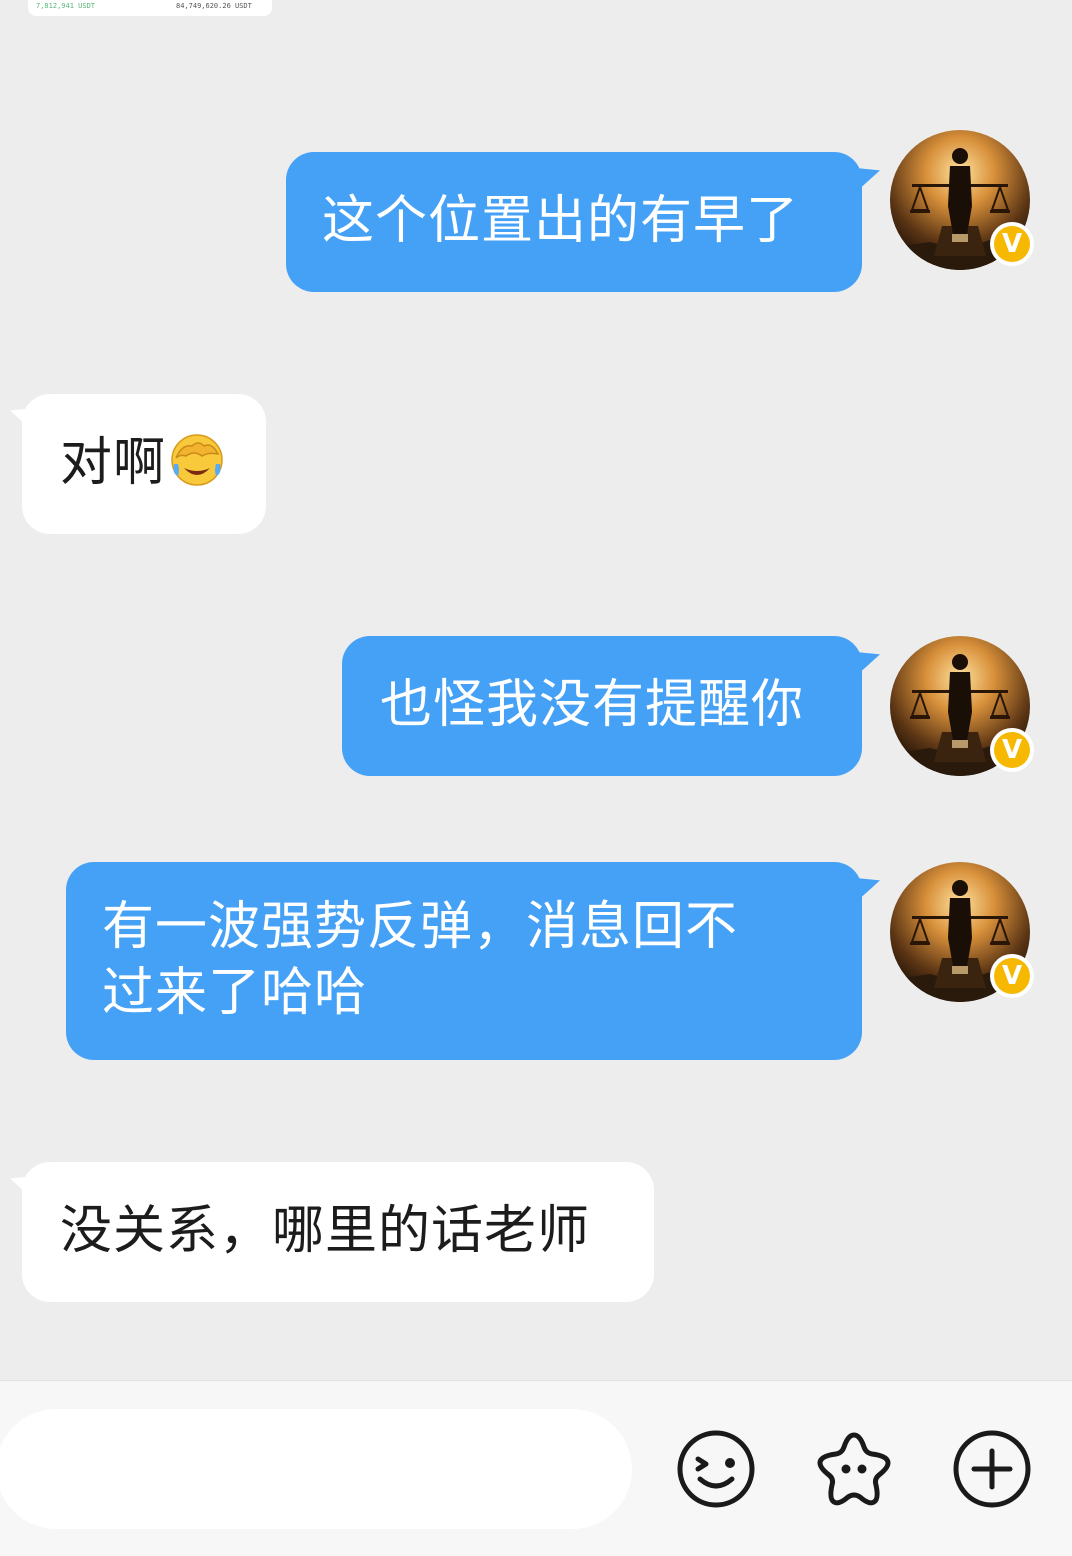 The height and width of the screenshot is (1556, 1072). I want to click on emoji-button, so click(716, 1469).